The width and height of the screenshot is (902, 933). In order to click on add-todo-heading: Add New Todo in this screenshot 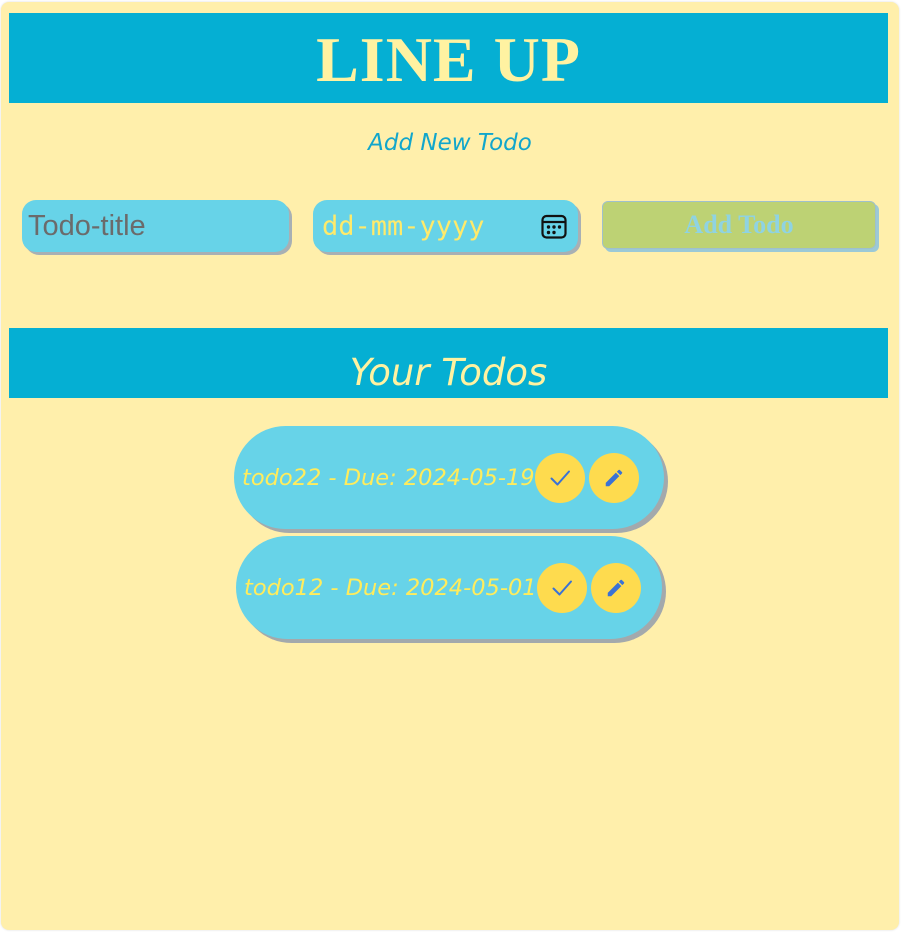, I will do `click(450, 143)`.